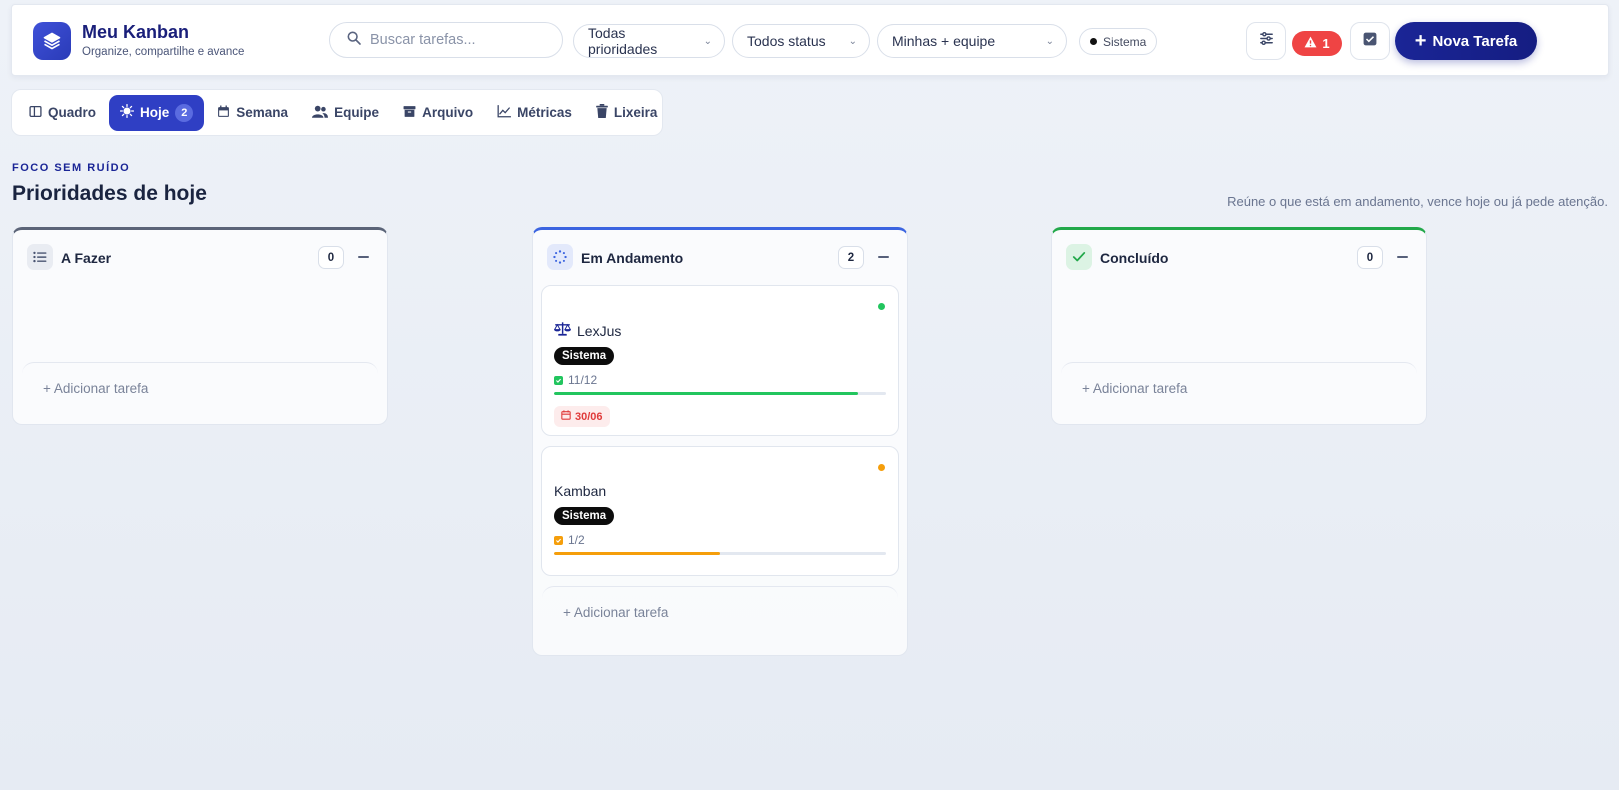 This screenshot has width=1619, height=790. Describe the element at coordinates (109, 193) in the screenshot. I see `page-title: Prioridades de hoje` at that location.